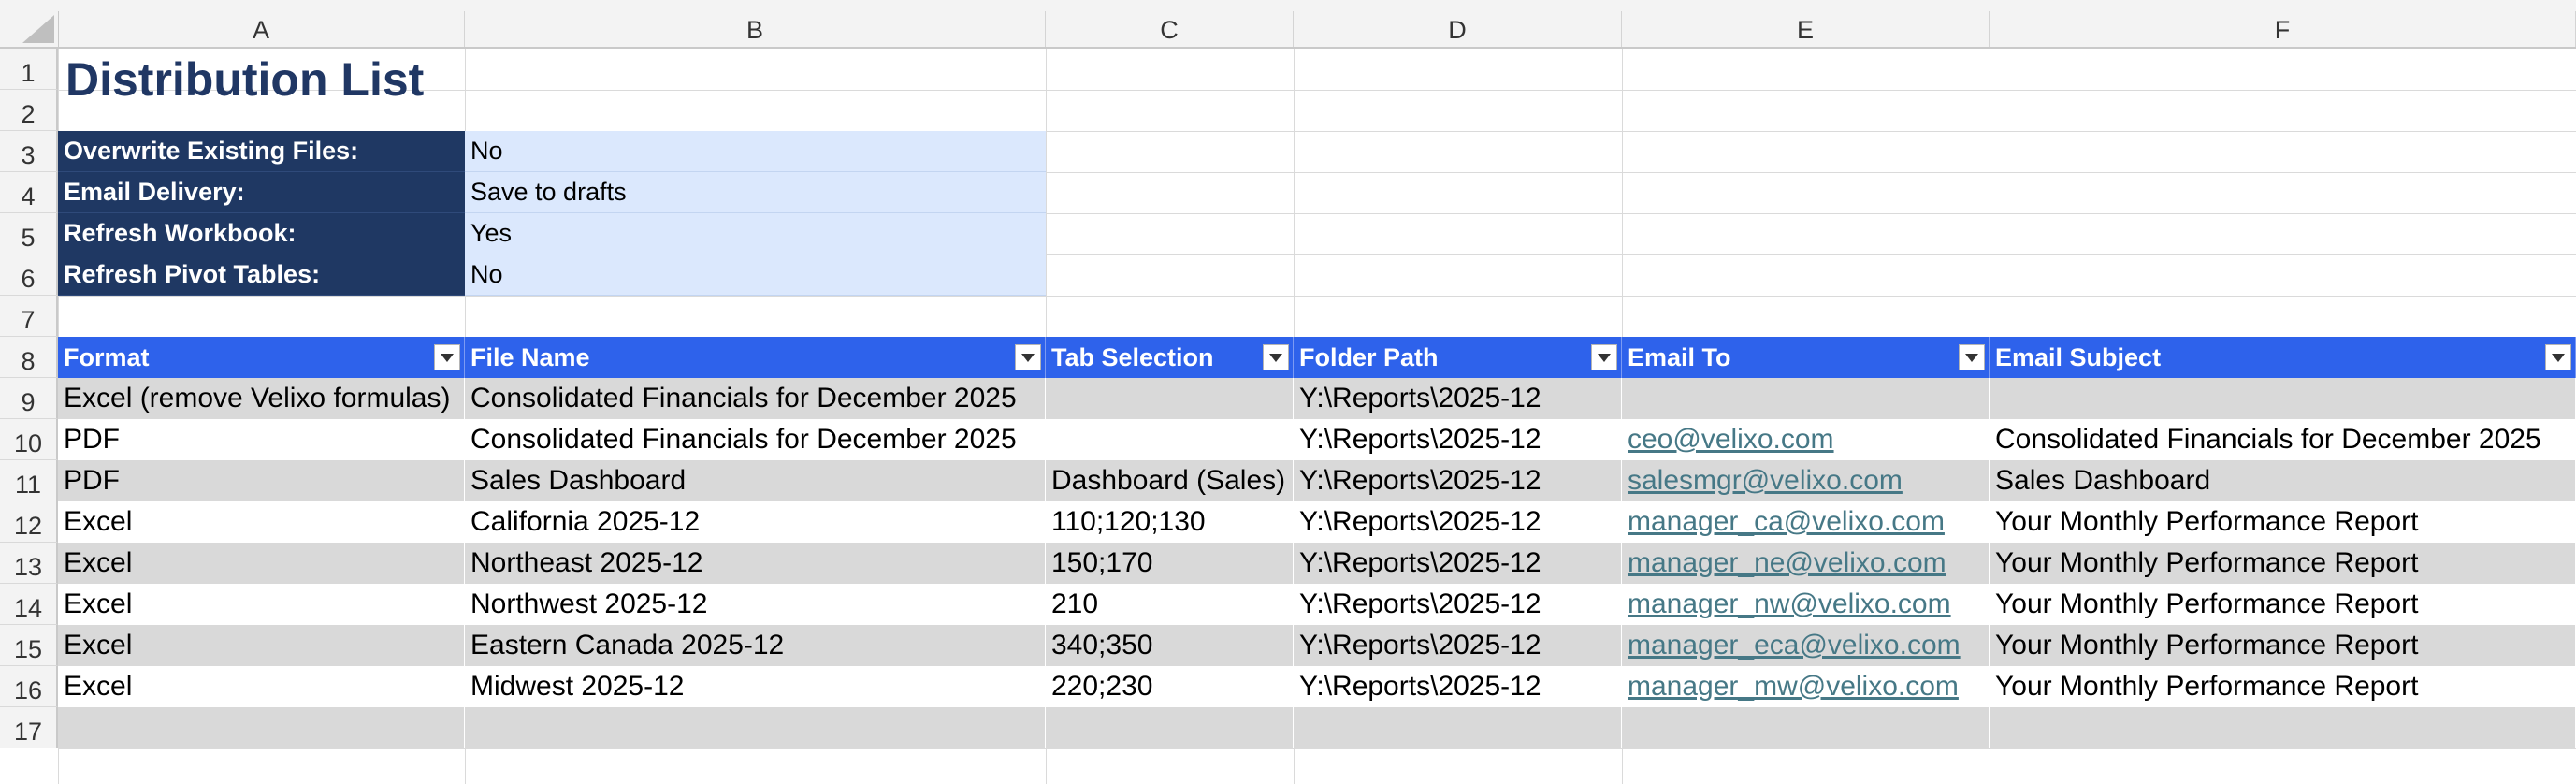 Image resolution: width=2576 pixels, height=784 pixels. What do you see at coordinates (756, 358) in the screenshot?
I see `table-header-file-name: File Name` at bounding box center [756, 358].